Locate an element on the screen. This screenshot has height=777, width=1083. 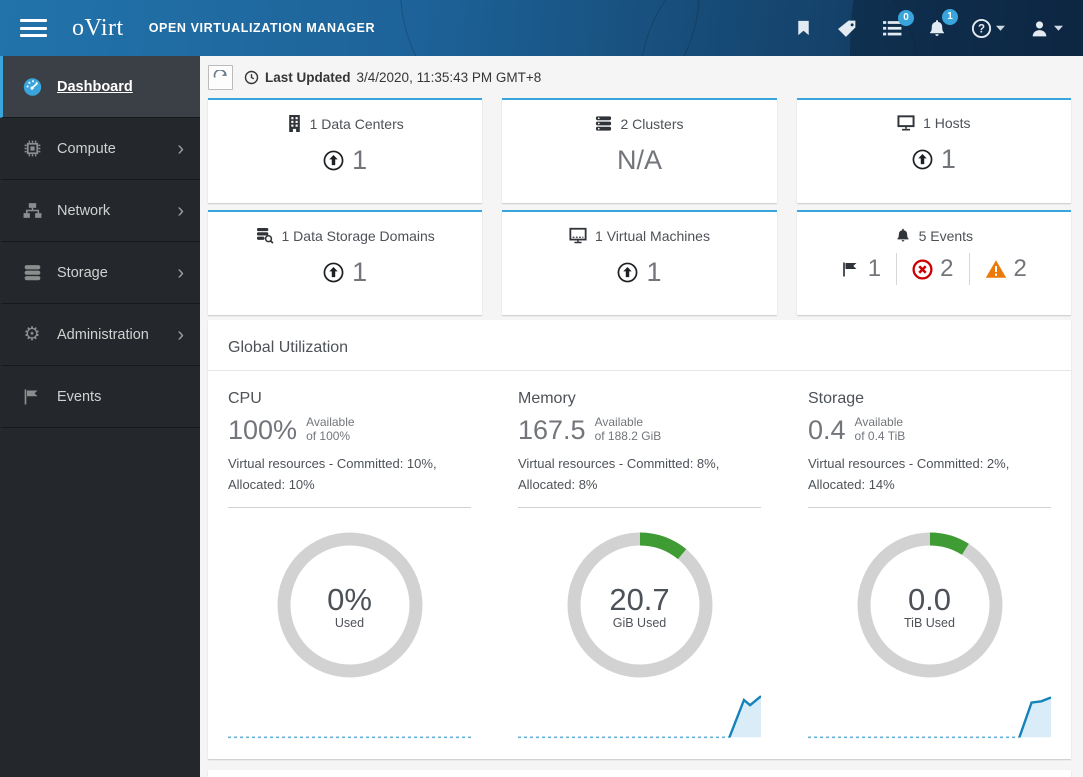
next-card-top-edge is located at coordinates (639, 773).